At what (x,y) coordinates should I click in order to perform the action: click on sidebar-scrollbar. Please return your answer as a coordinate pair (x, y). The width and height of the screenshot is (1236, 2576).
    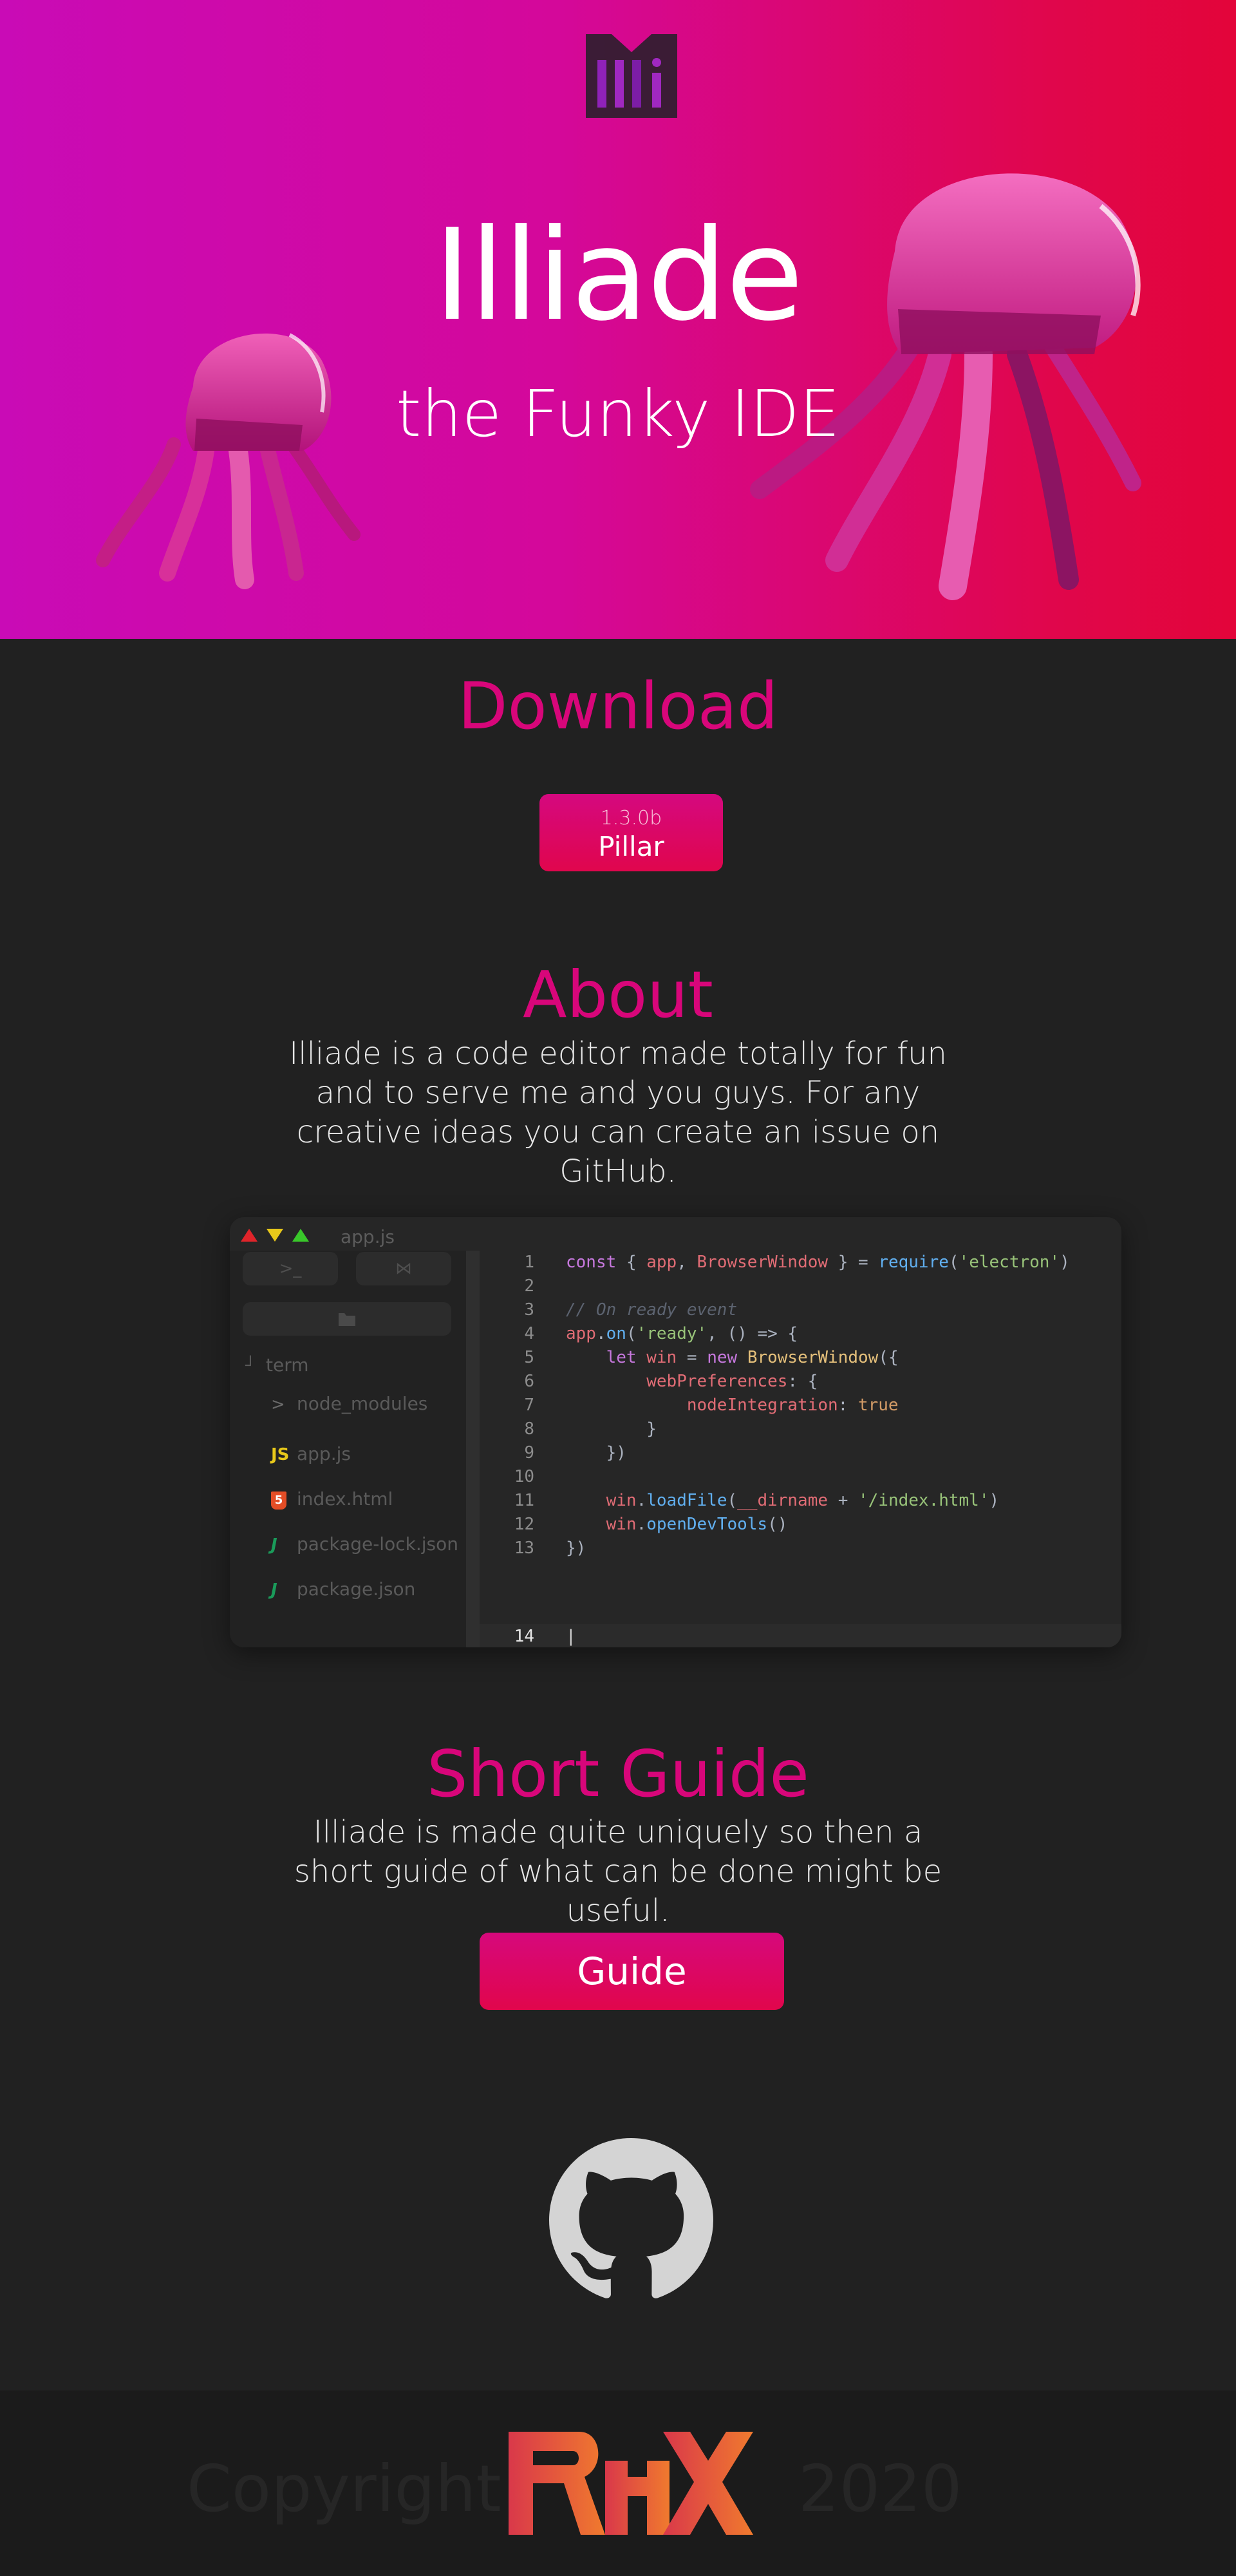
    Looking at the image, I should click on (473, 1449).